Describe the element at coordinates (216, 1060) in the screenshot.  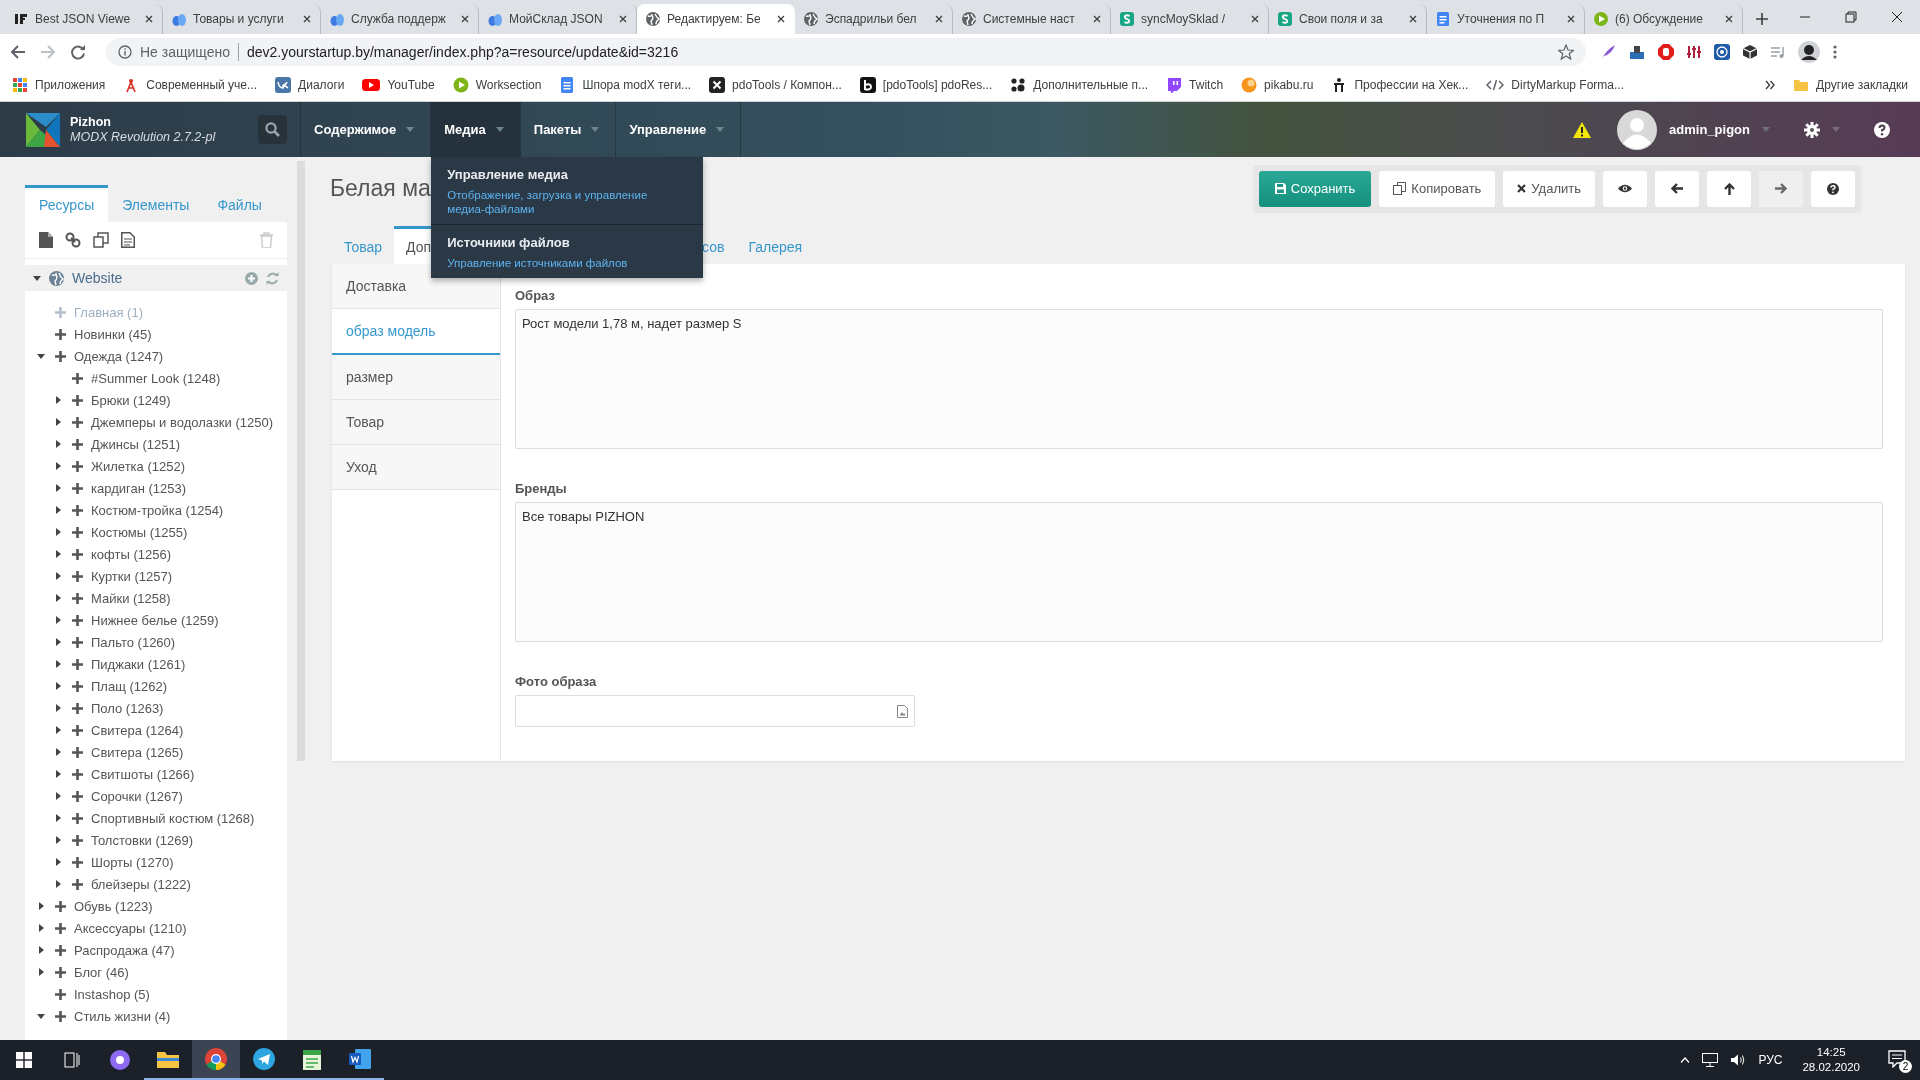
I see `taskbar-app` at that location.